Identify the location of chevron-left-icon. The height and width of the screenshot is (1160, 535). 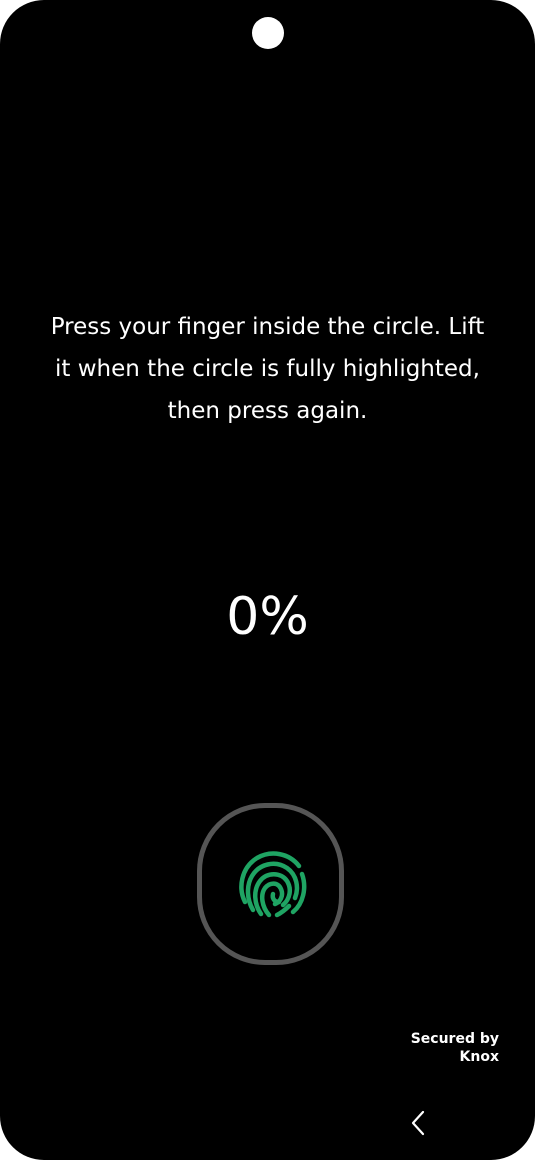
(418, 1123).